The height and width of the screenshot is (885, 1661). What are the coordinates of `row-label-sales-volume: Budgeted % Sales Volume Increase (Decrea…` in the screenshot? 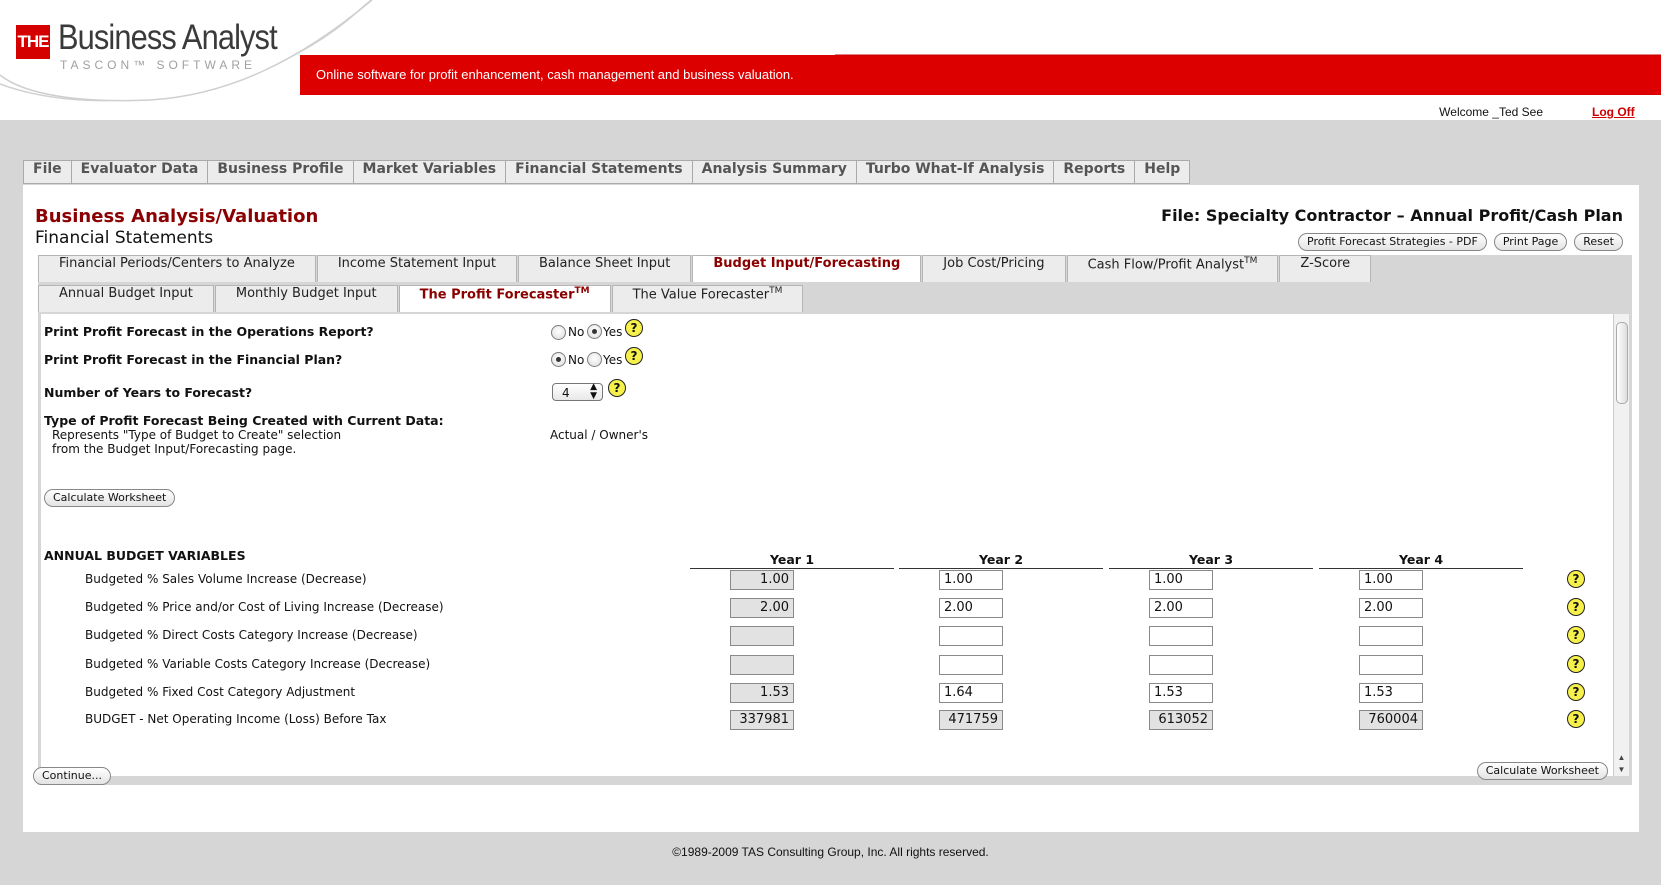 It's located at (226, 579).